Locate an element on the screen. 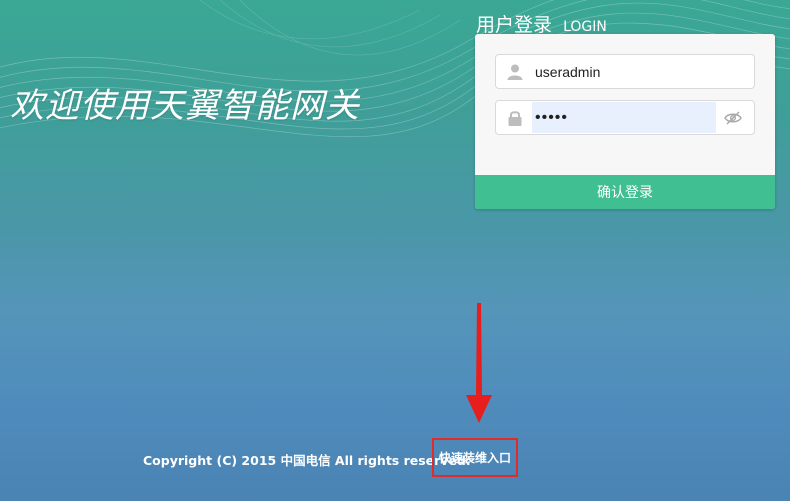  login-title-en: LOGIN is located at coordinates (585, 27).